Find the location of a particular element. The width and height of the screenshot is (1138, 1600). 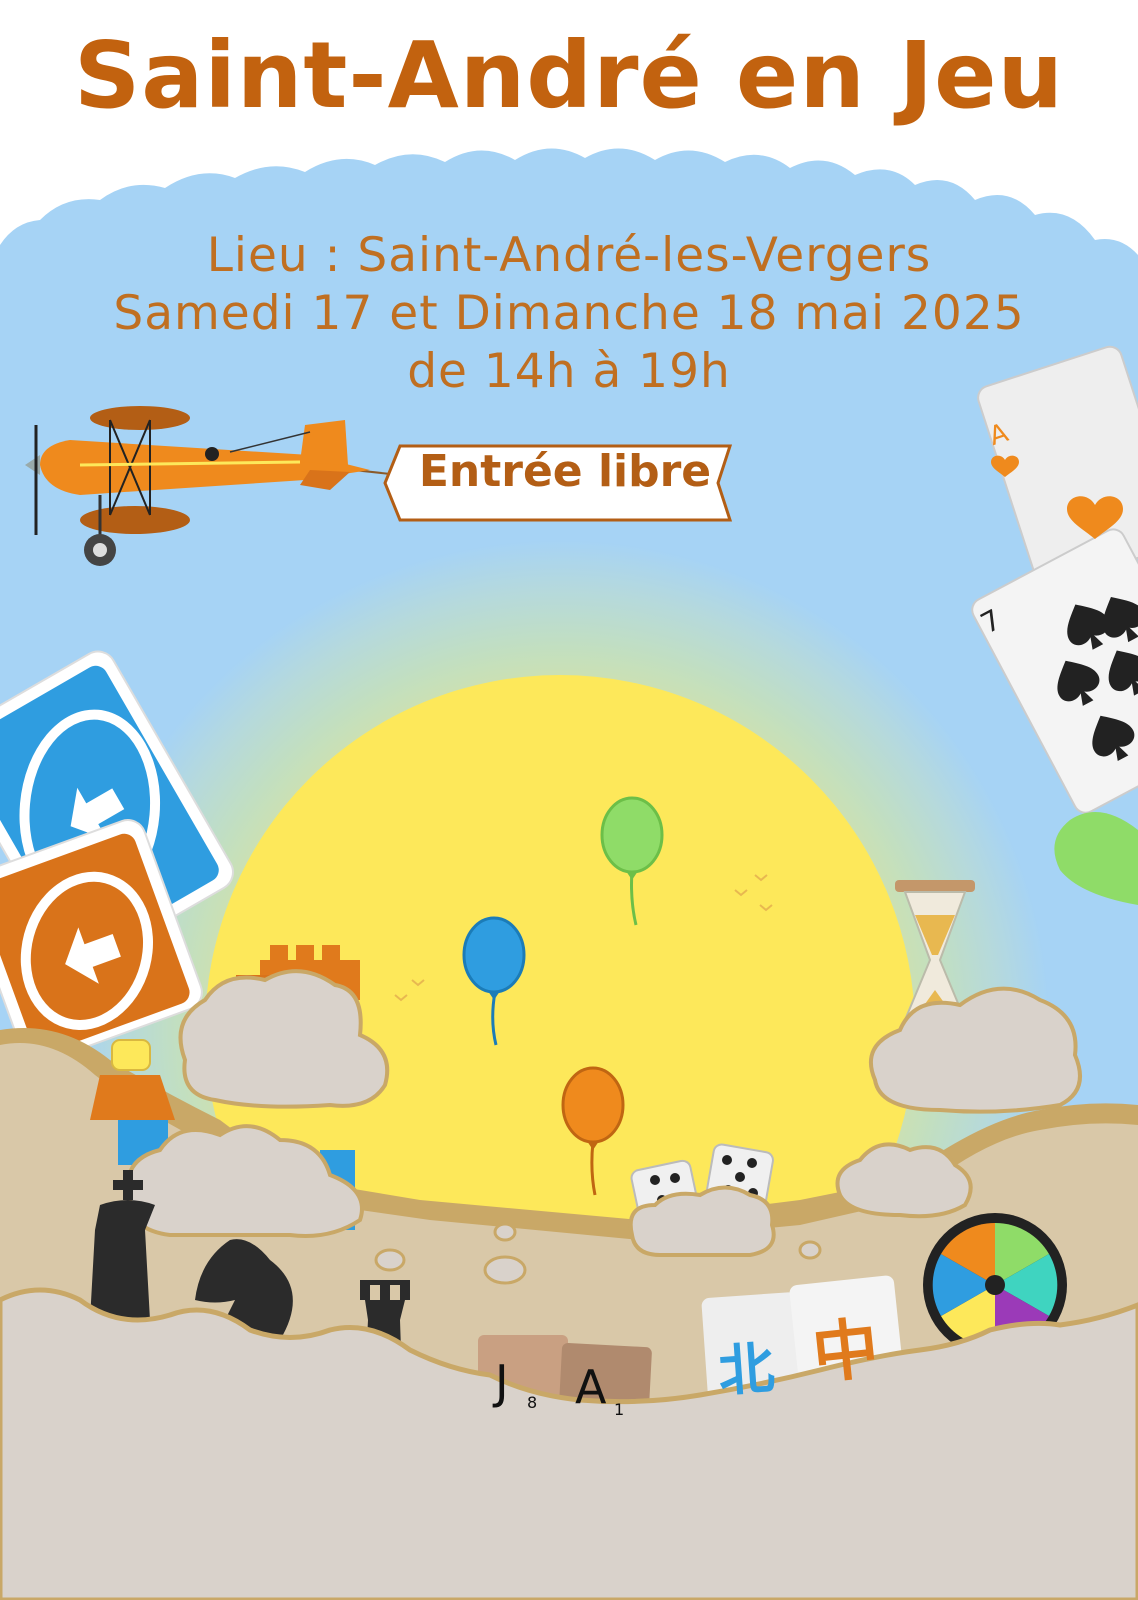

mahjong-char-north: 北 is located at coordinates (746, 1370).